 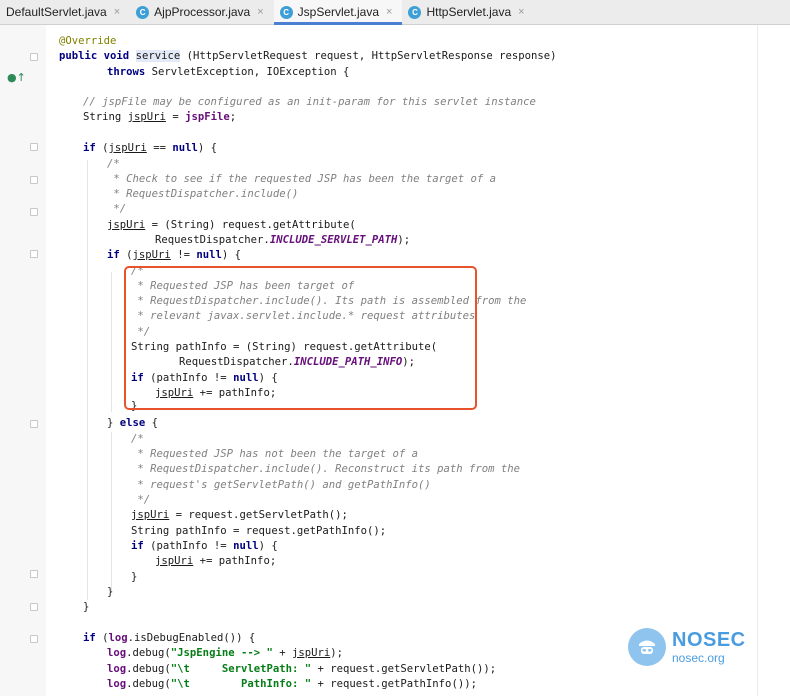 What do you see at coordinates (259, 531) in the screenshot?
I see `code-line: String pathInfo = request.getPathInfo();` at bounding box center [259, 531].